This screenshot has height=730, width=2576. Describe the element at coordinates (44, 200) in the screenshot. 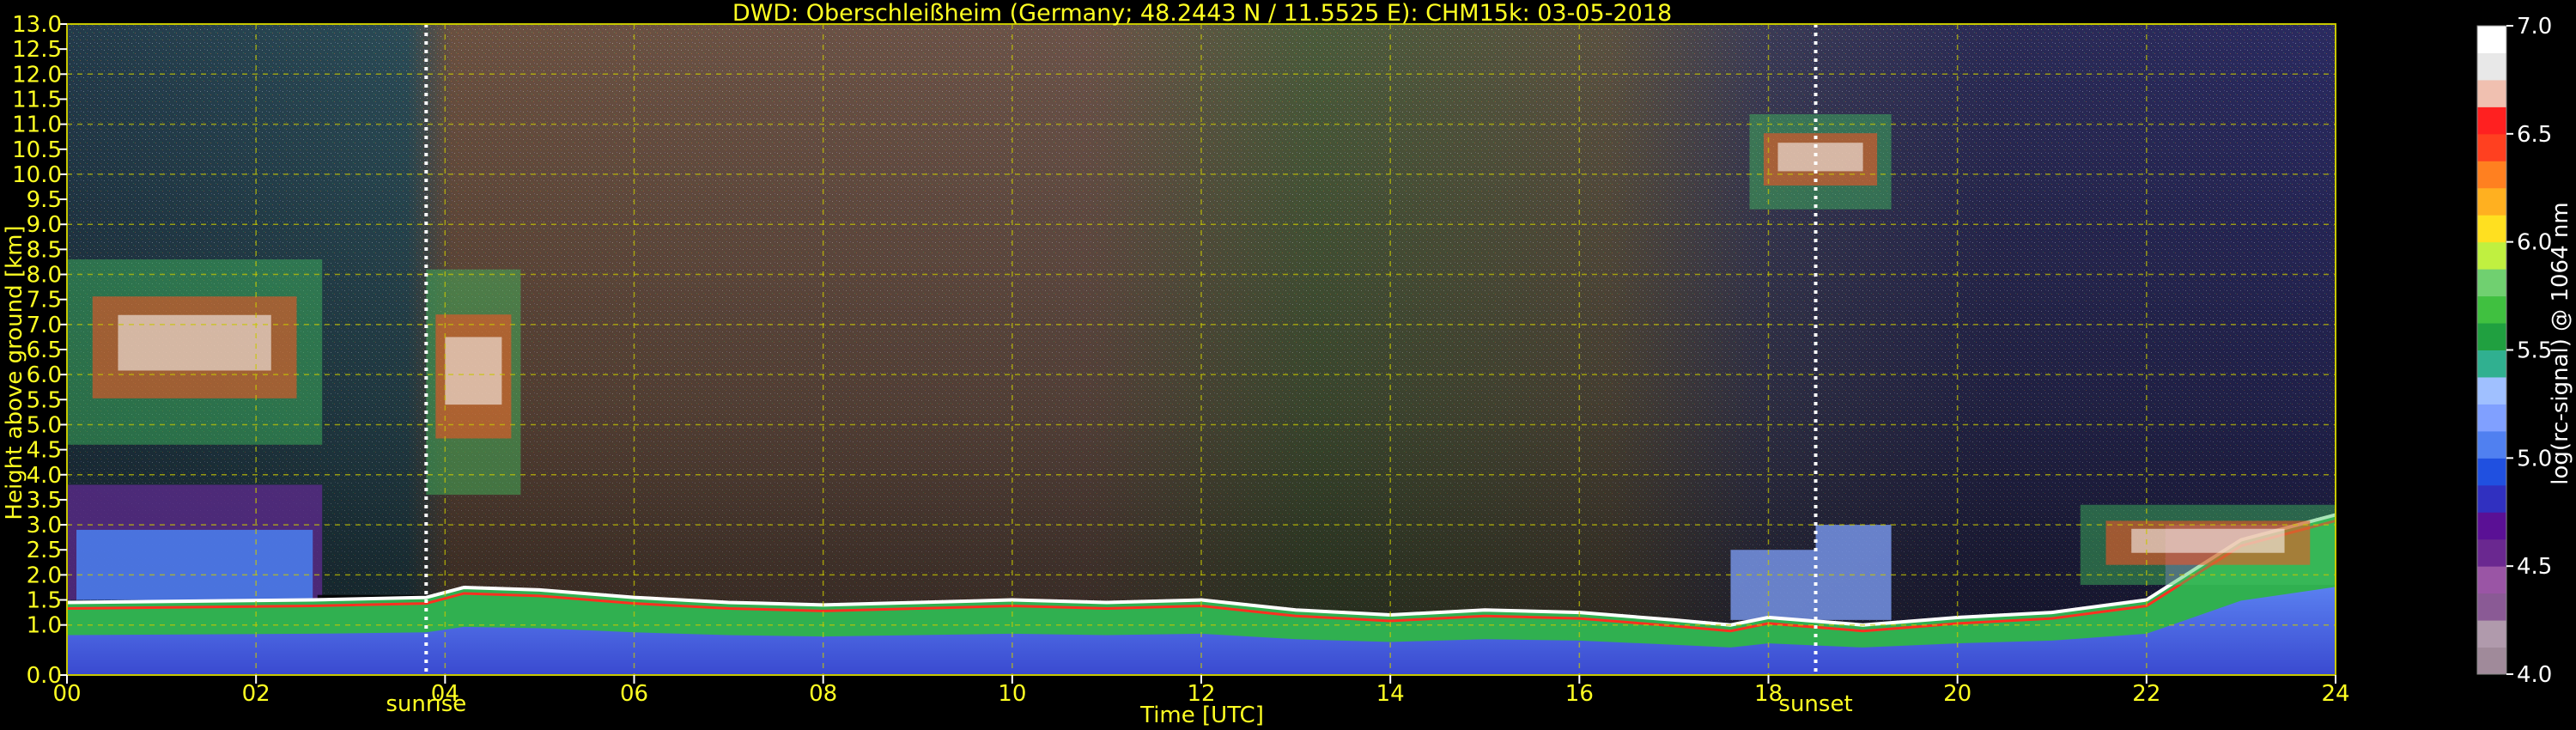

I see `y-tick-label: 9.5` at that location.